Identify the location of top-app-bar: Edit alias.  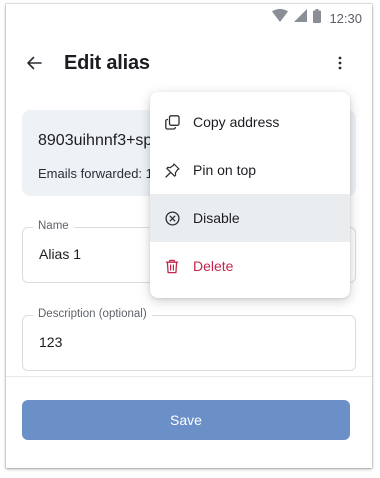
(189, 65).